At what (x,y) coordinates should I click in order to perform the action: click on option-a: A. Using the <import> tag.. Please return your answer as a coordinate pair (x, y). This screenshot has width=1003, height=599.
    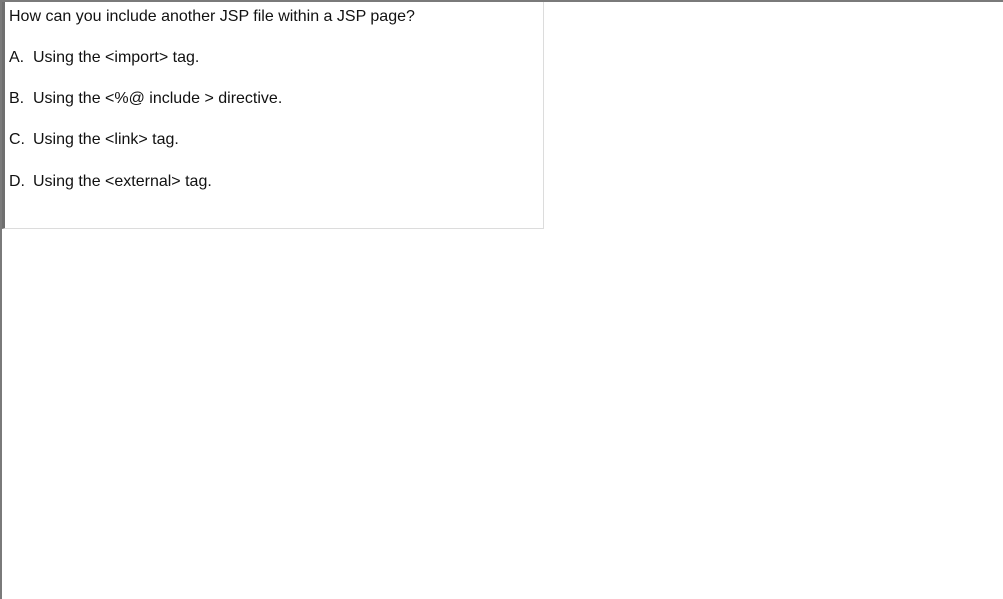
    Looking at the image, I should click on (104, 58).